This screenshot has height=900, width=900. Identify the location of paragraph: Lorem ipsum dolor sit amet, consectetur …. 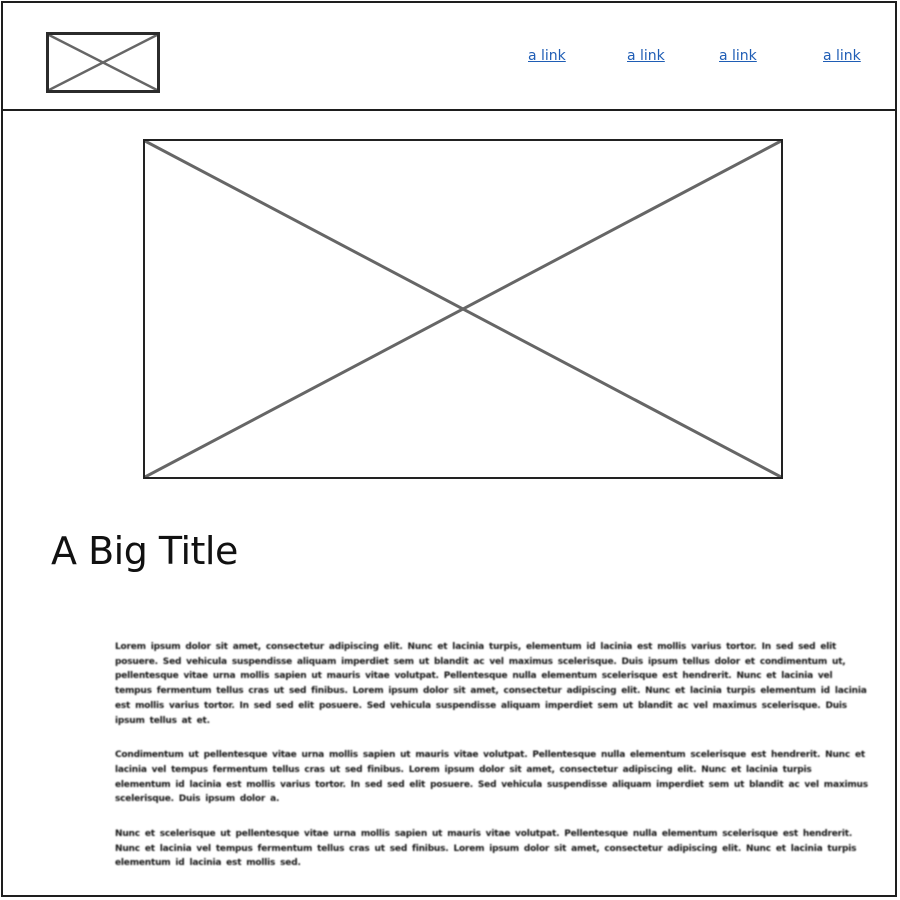
(491, 684).